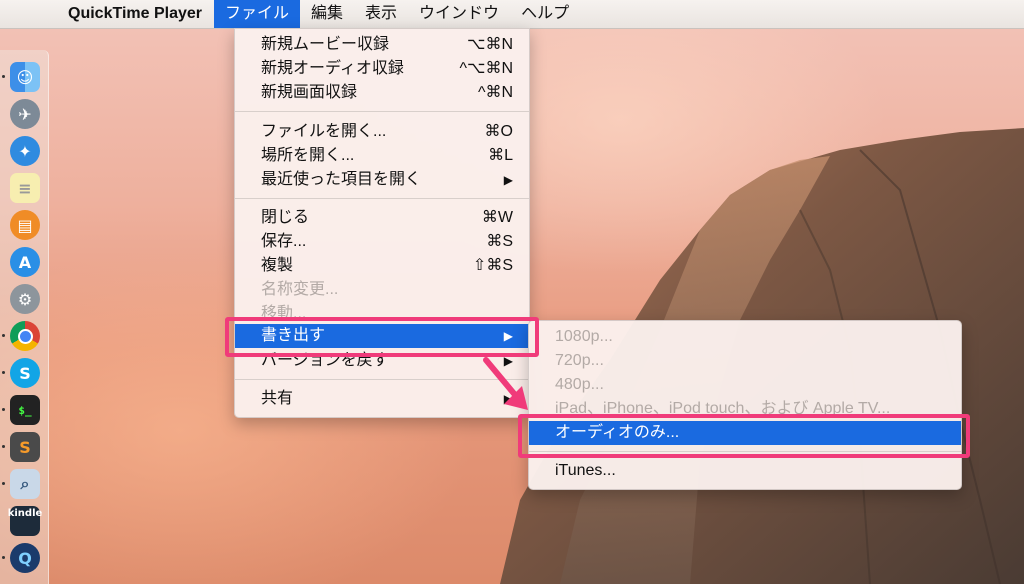  I want to click on menu-item-new-audio-recording: 新規オーディオ収録 ^⌥⌘N, so click(382, 69).